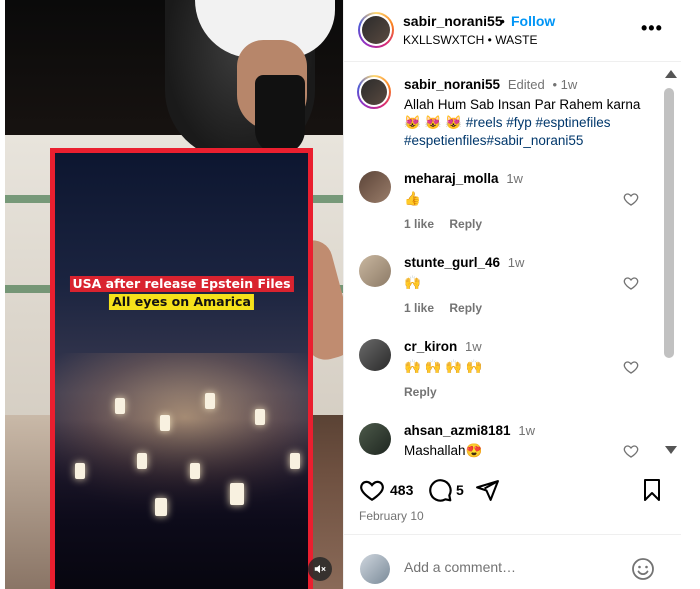 The width and height of the screenshot is (700, 589). I want to click on add-comment-bar, so click(512, 561).